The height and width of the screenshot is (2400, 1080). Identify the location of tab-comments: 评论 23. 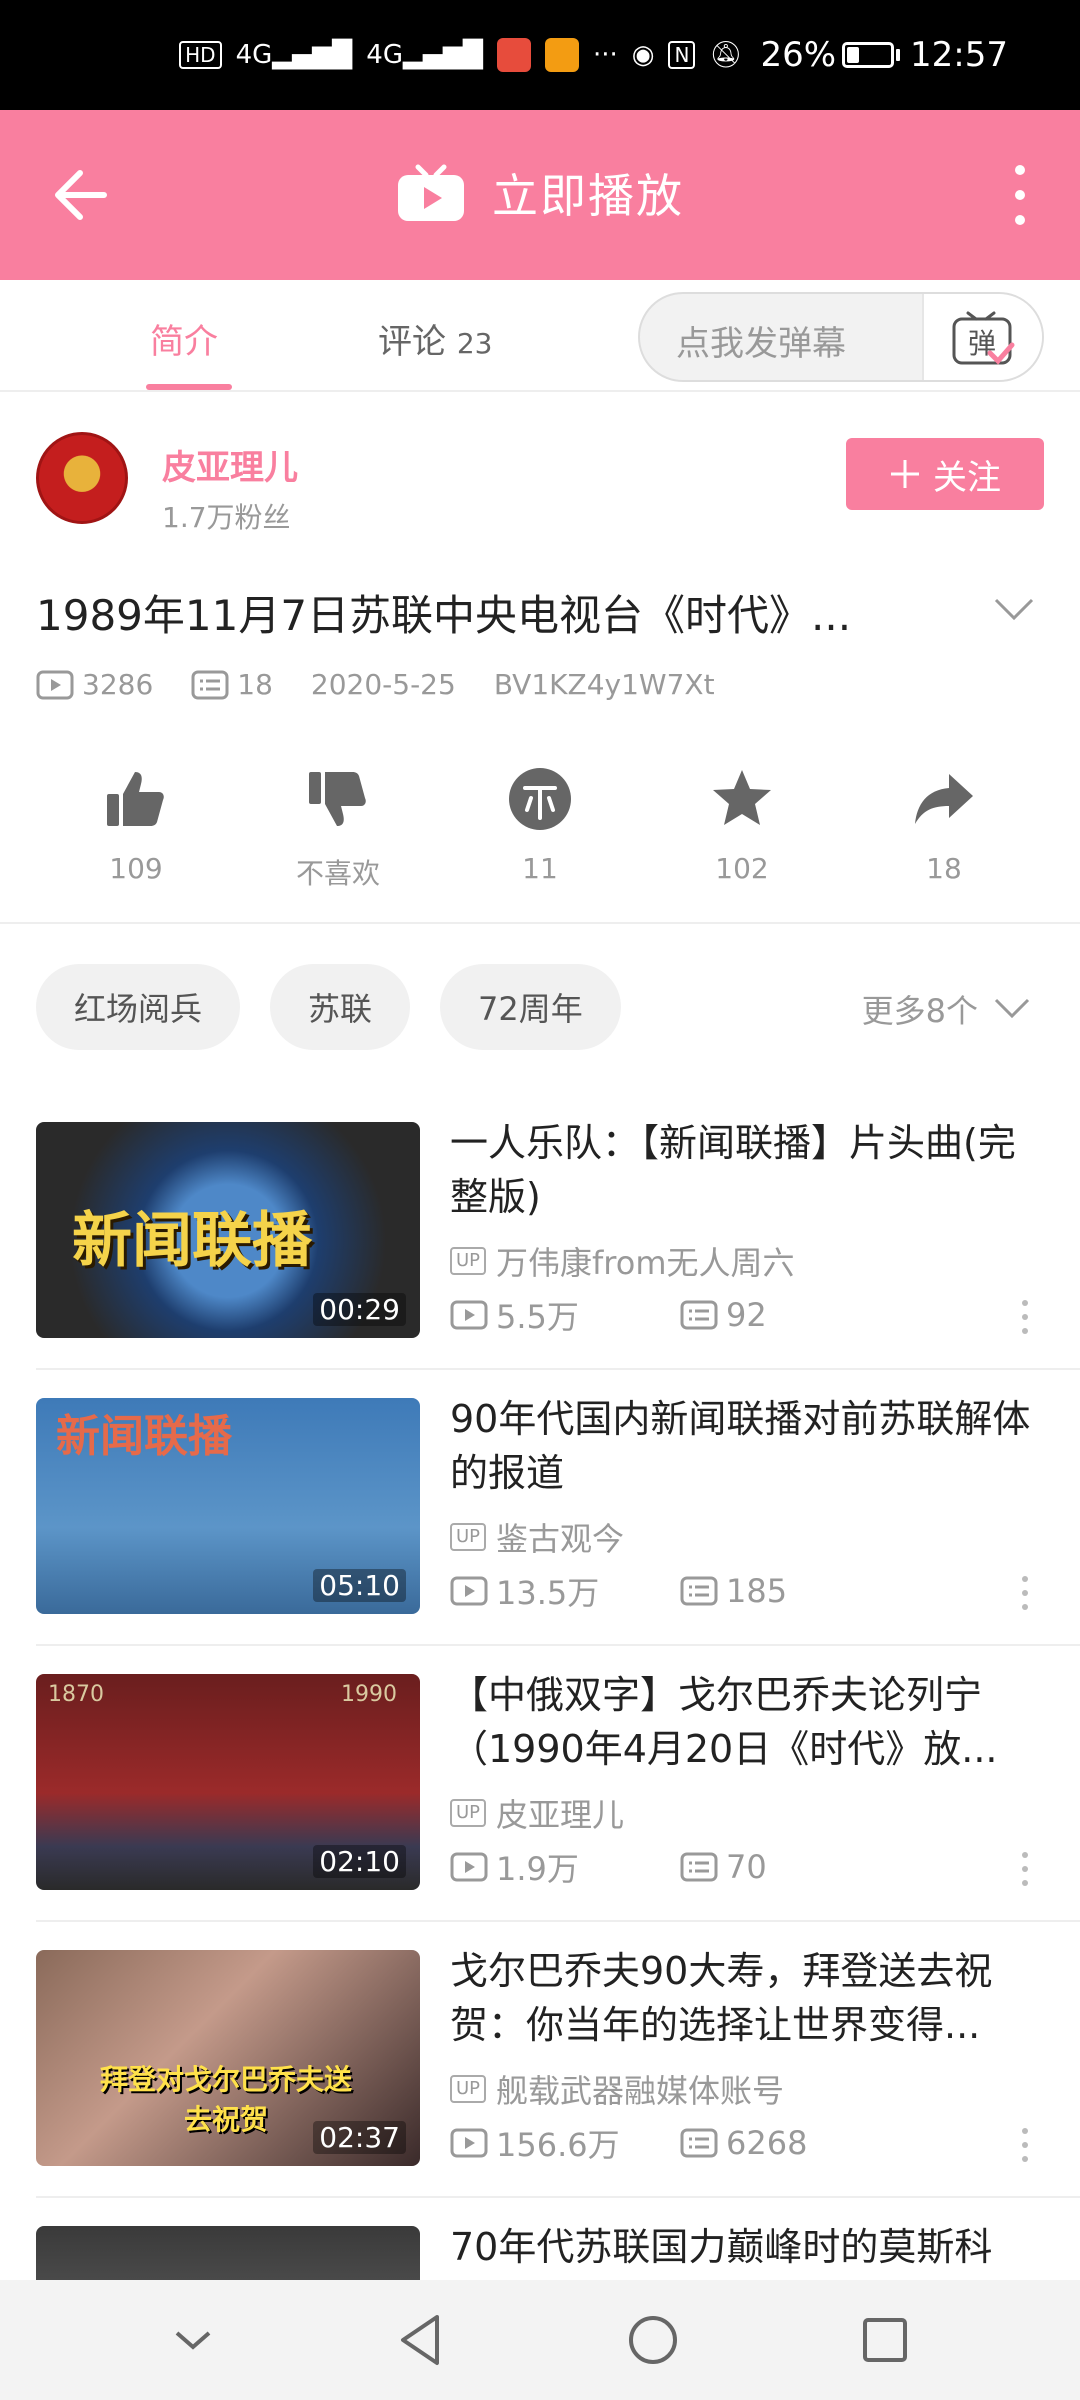
(435, 338).